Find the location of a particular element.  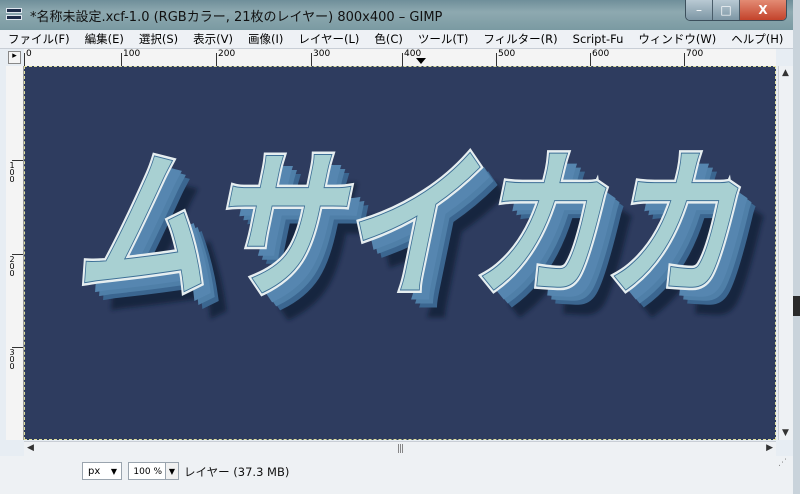

menu-edit: 編集(E) is located at coordinates (104, 39).